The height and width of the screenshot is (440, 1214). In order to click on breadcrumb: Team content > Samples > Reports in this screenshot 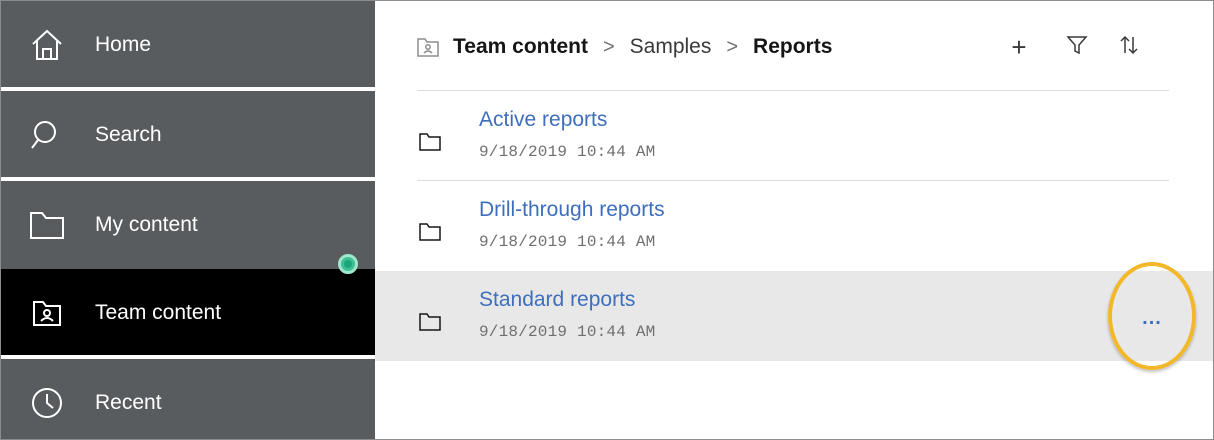, I will do `click(624, 47)`.